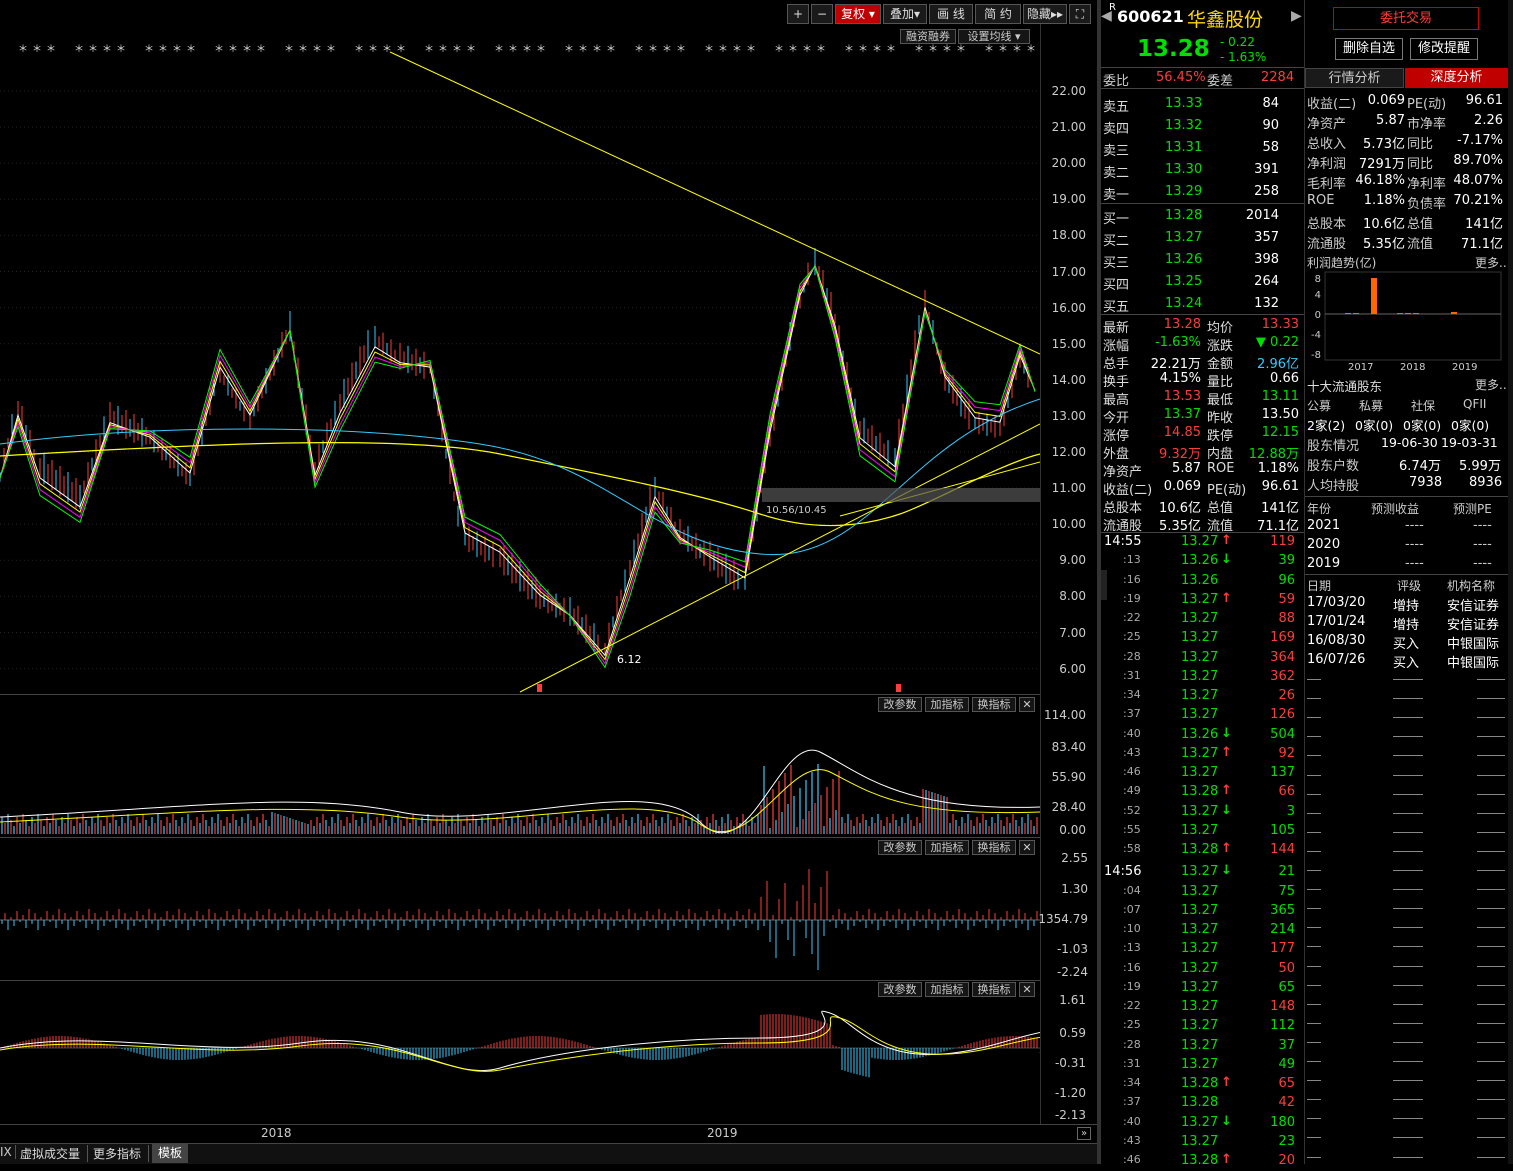 This screenshot has width=1513, height=1171. Describe the element at coordinates (947, 704) in the screenshot. I see `vol-add-button: 加指标` at that location.